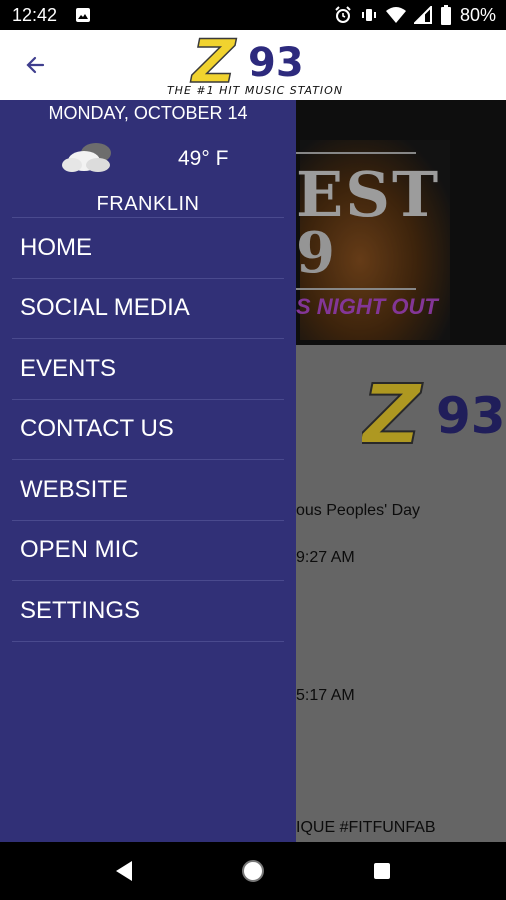 Image resolution: width=506 pixels, height=900 pixels. Describe the element at coordinates (148, 489) in the screenshot. I see `menu-item-website: WEBSITE` at that location.